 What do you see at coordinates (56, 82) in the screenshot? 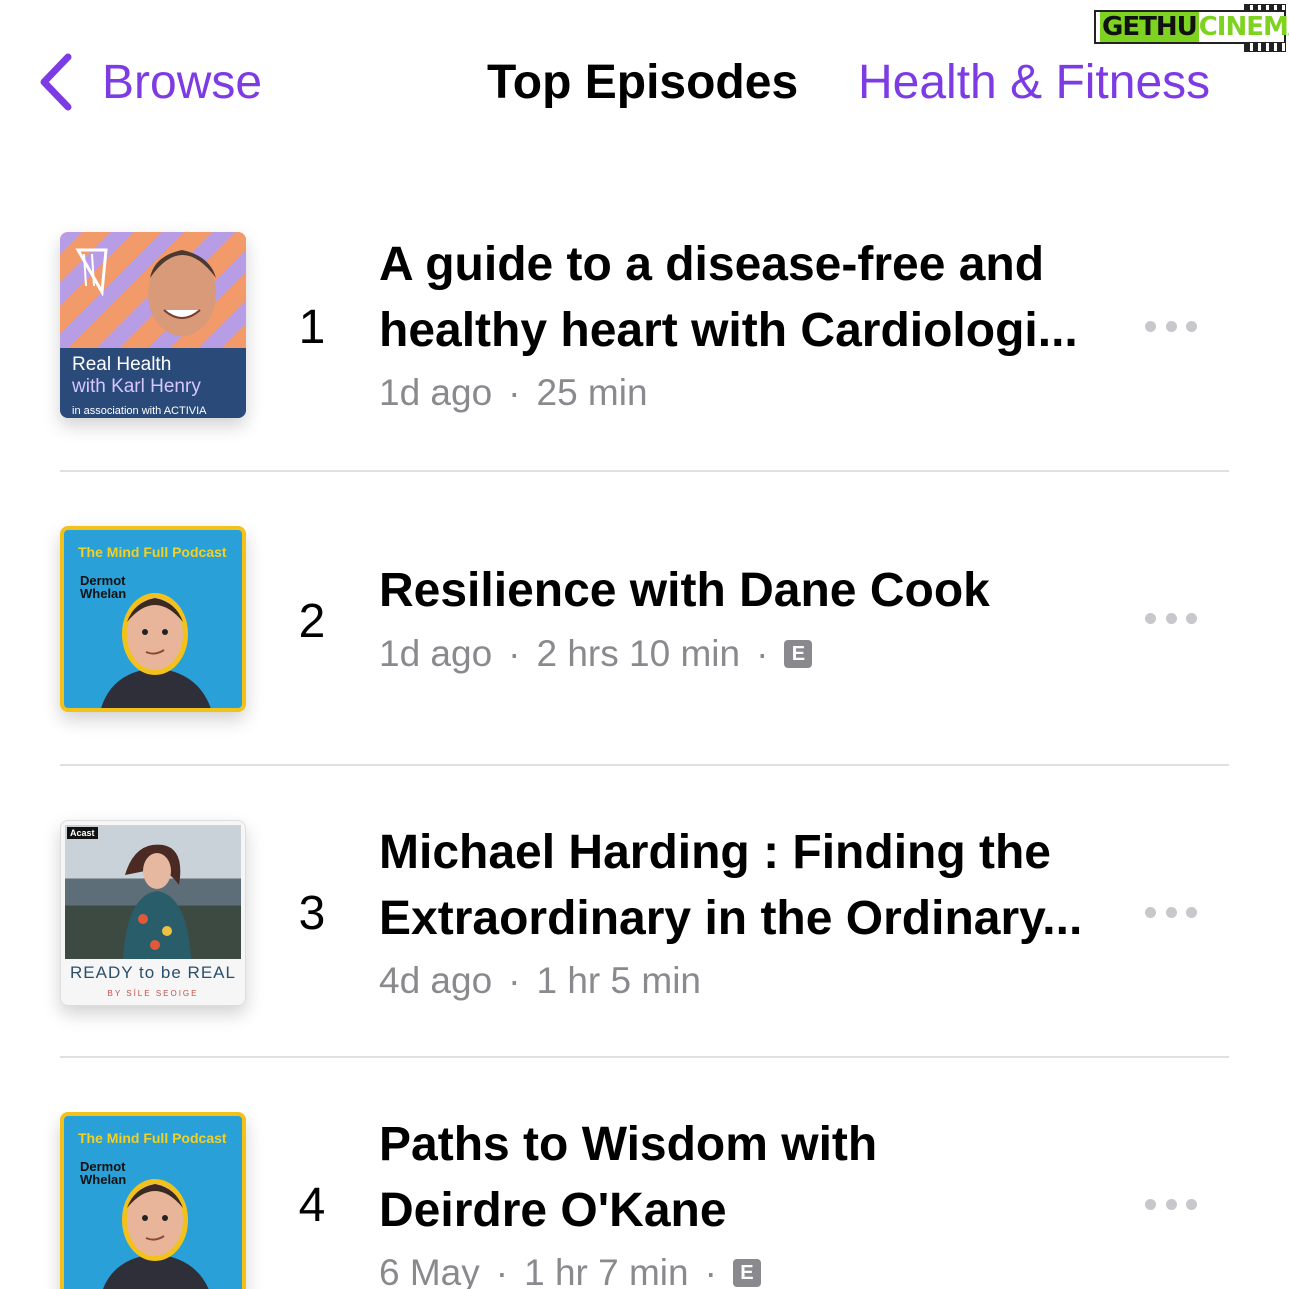
I see `chevron-left-icon` at bounding box center [56, 82].